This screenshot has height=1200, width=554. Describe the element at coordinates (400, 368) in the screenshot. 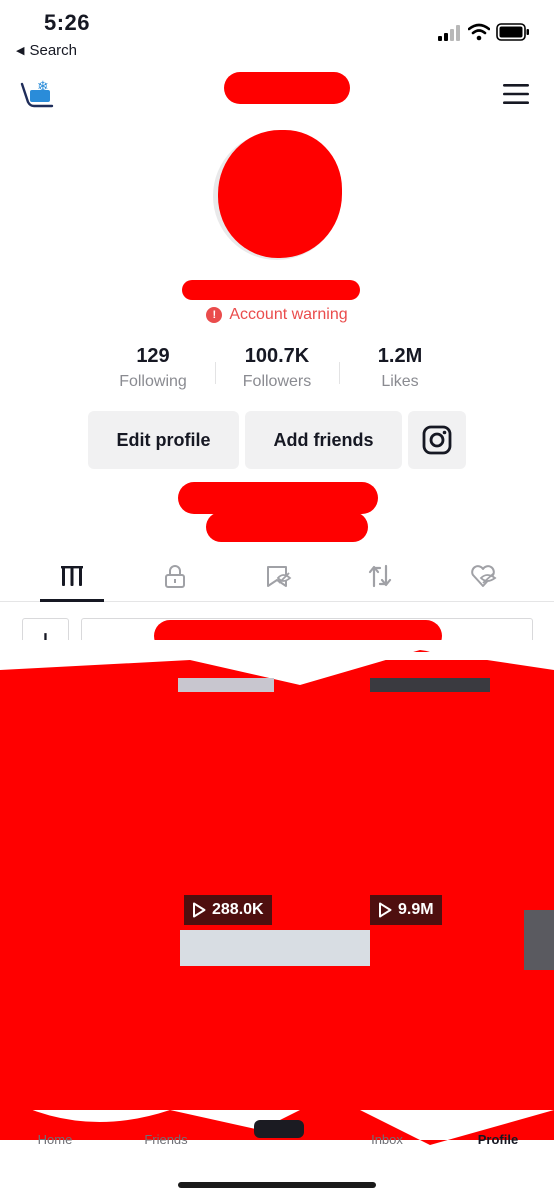

I see `likes-stat: 1.2M Likes` at that location.